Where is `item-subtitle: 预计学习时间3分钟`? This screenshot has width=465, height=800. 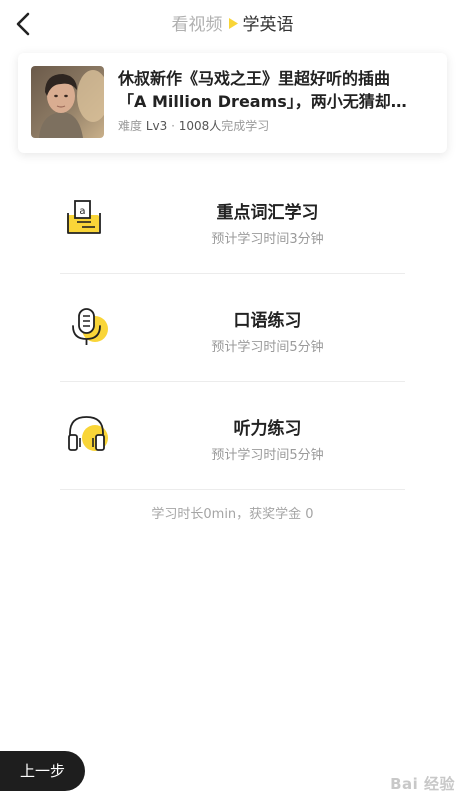 item-subtitle: 预计学习时间3分钟 is located at coordinates (267, 239).